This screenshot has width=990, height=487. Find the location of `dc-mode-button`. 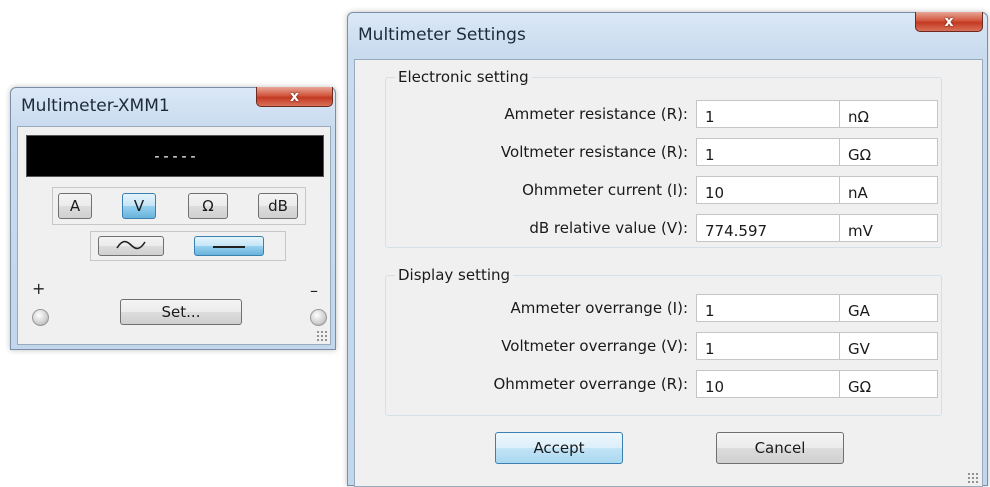

dc-mode-button is located at coordinates (229, 246).